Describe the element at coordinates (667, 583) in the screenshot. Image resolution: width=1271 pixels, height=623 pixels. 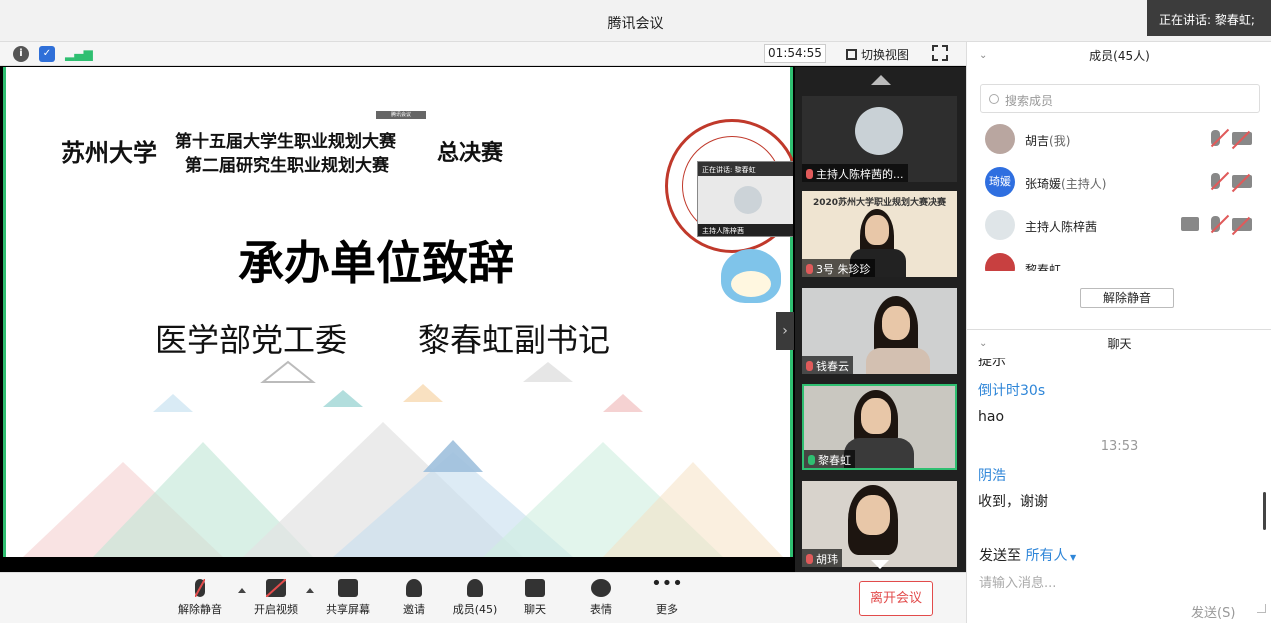
I see `more-icon: •••` at that location.